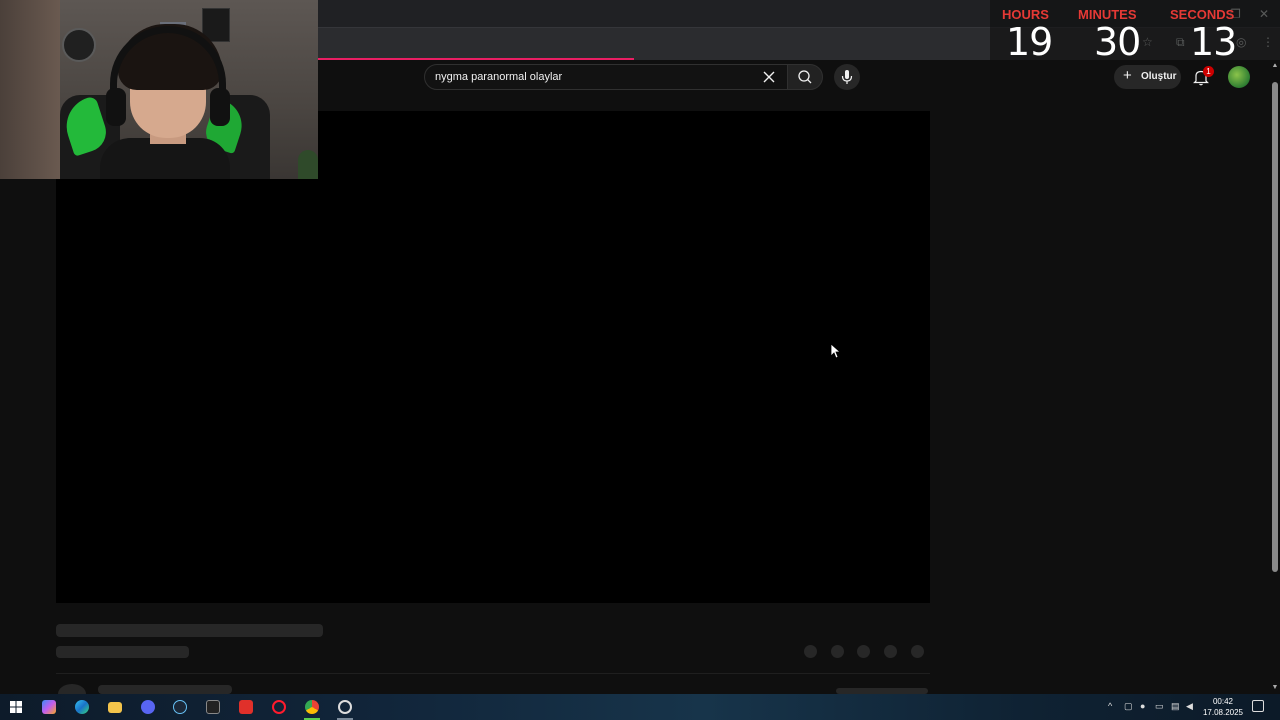 This screenshot has width=1280, height=720. I want to click on comment-placeholder, so click(165, 689).